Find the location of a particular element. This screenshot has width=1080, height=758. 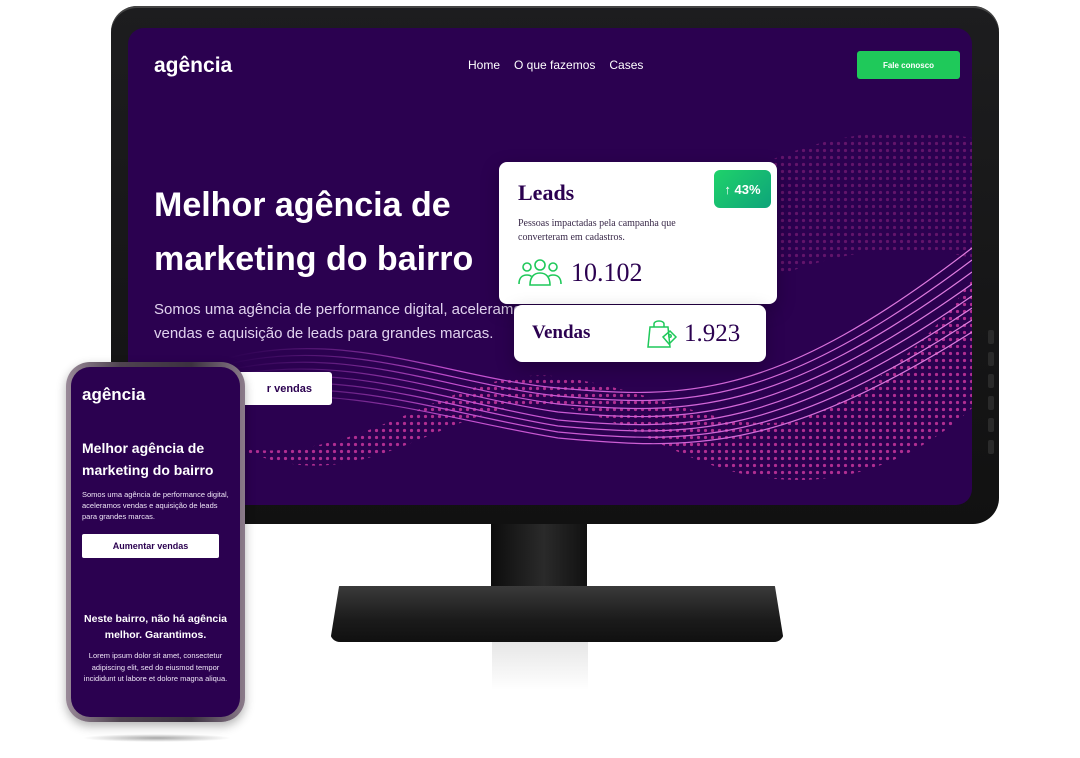

monitor-reflection is located at coordinates (540, 666).